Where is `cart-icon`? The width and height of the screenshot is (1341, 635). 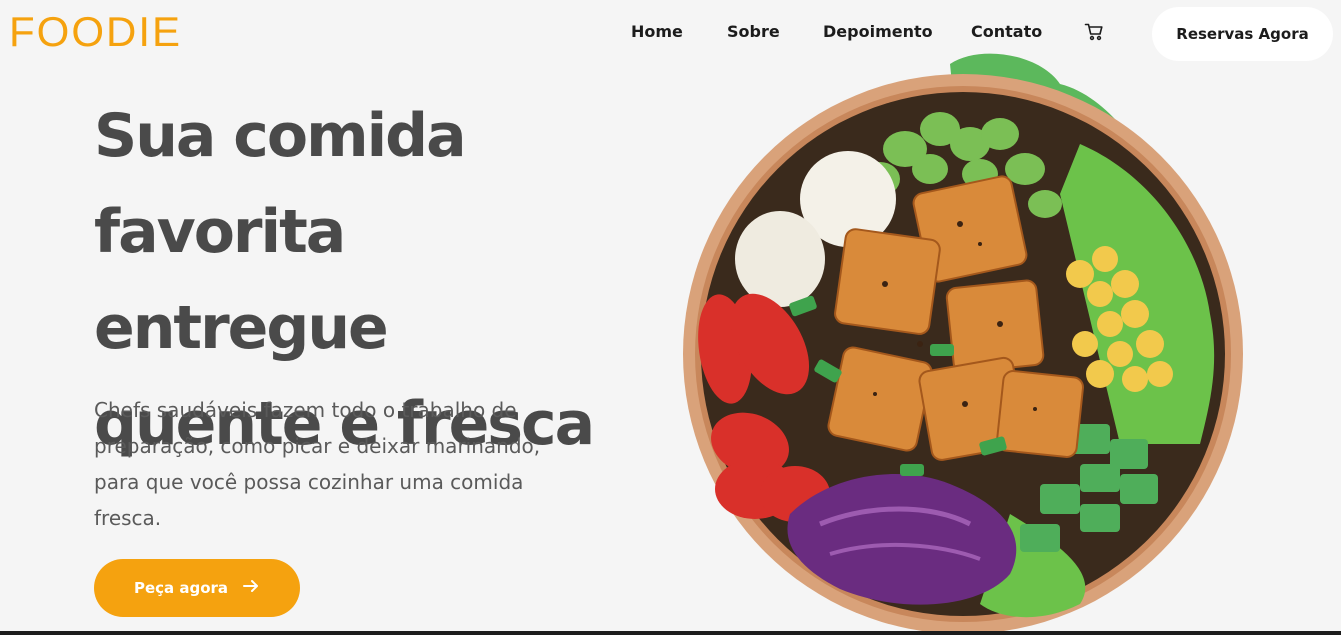
cart-icon is located at coordinates (1094, 32).